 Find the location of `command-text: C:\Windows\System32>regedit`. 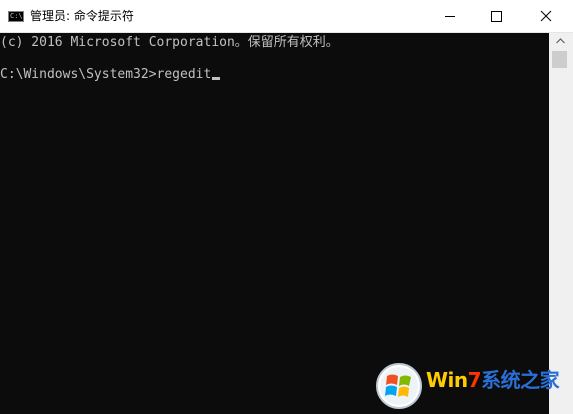

command-text: C:\Windows\System32>regedit is located at coordinates (106, 74).